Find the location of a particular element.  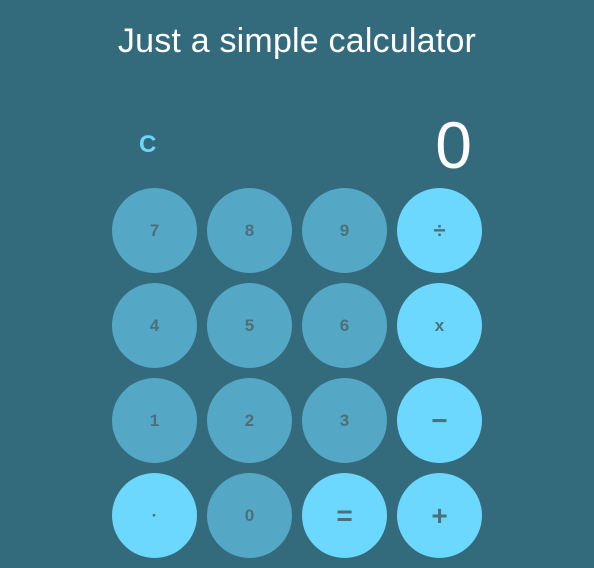

page-title: Just a simple calculator is located at coordinates (297, 41).